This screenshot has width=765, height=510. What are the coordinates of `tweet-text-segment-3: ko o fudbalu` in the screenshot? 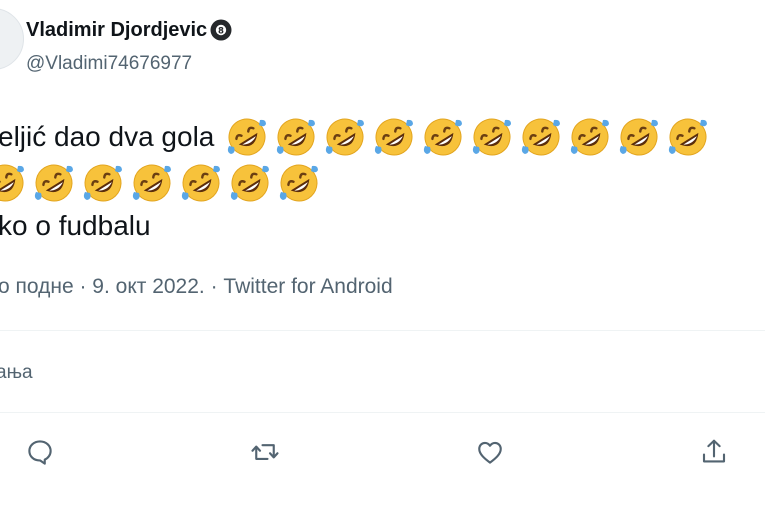 It's located at (75, 225).